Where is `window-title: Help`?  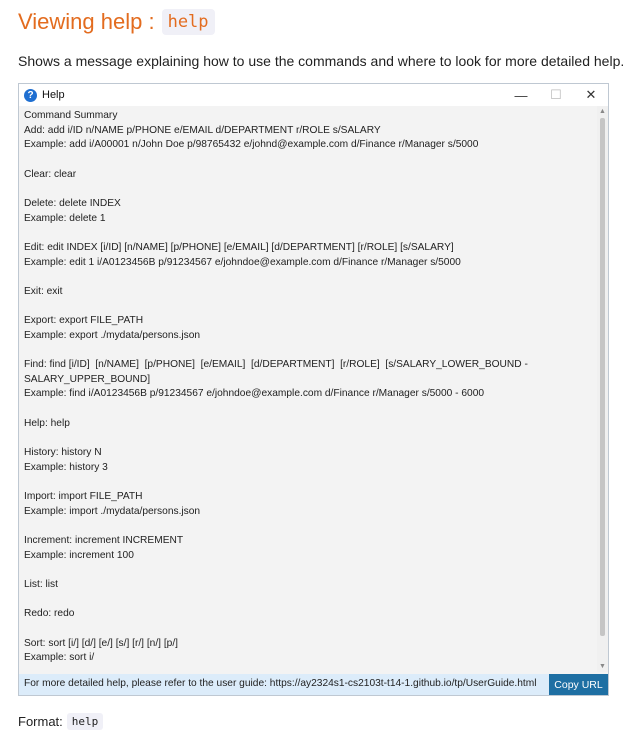
window-title: Help is located at coordinates (53, 95).